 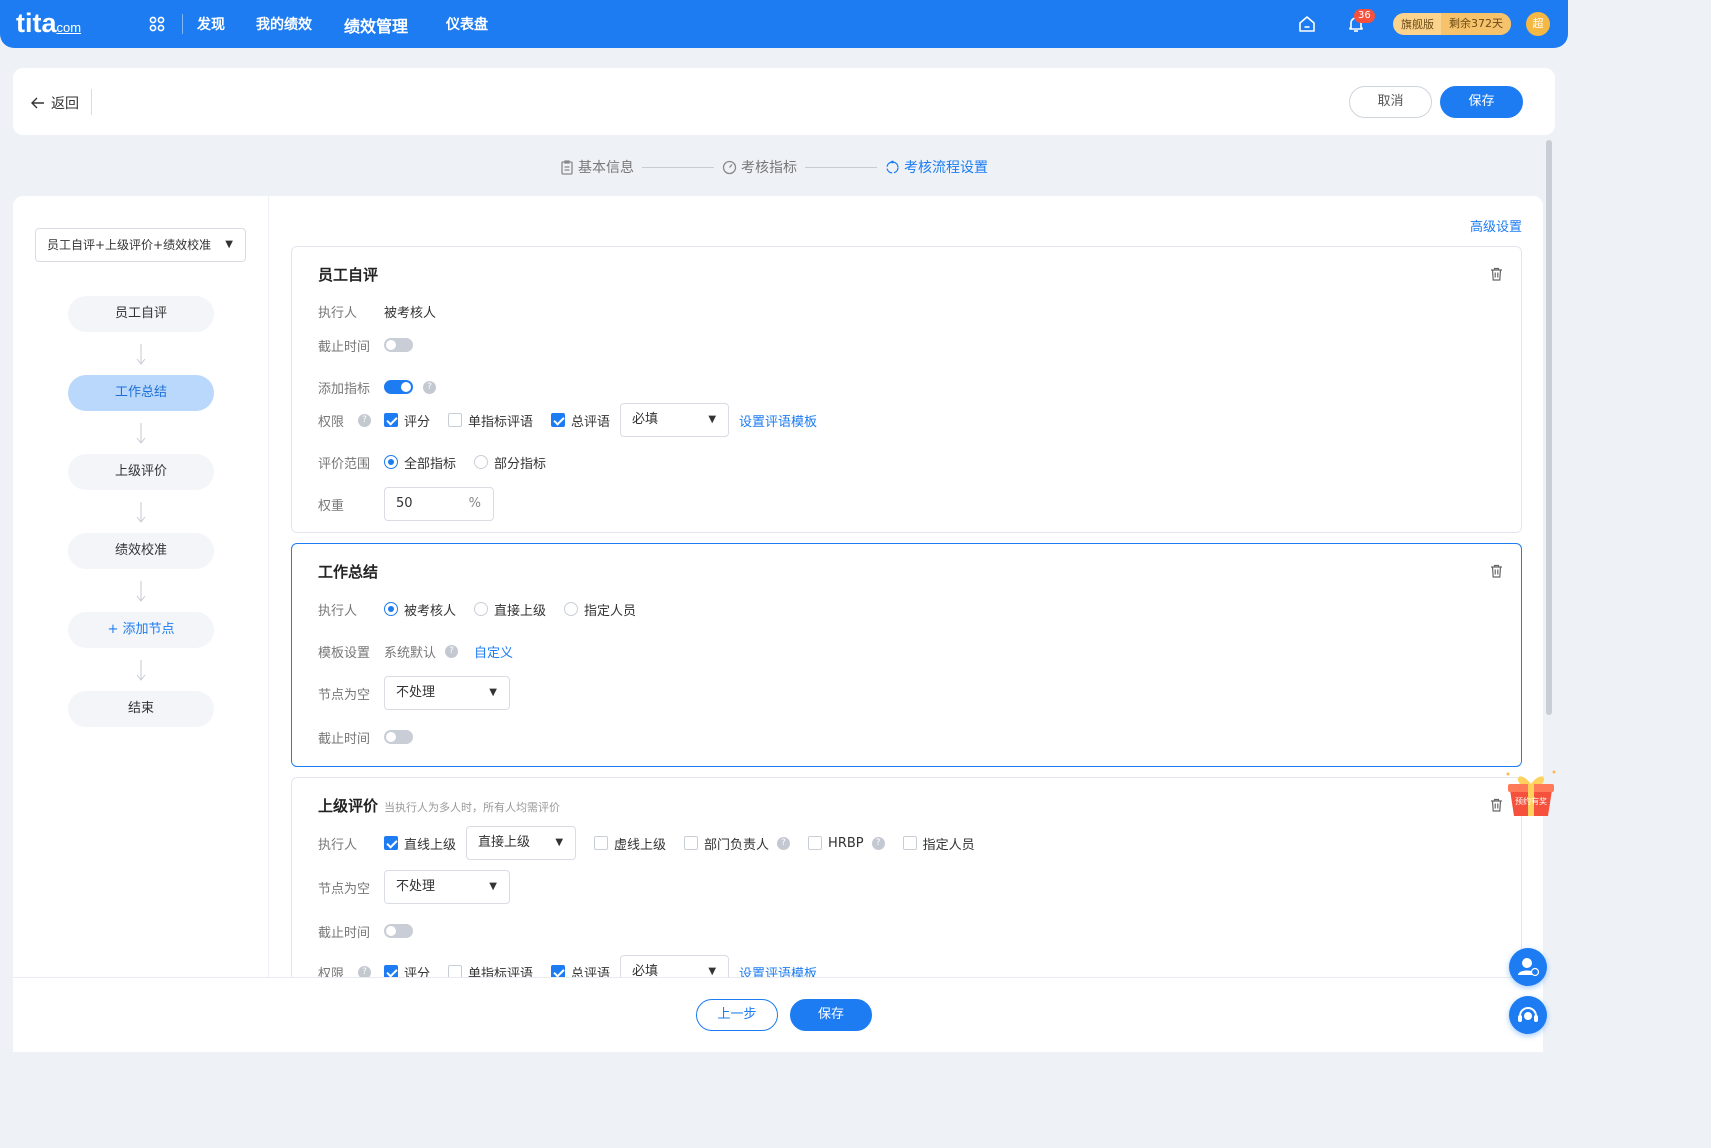 I want to click on avatar: 超, so click(x=1538, y=24).